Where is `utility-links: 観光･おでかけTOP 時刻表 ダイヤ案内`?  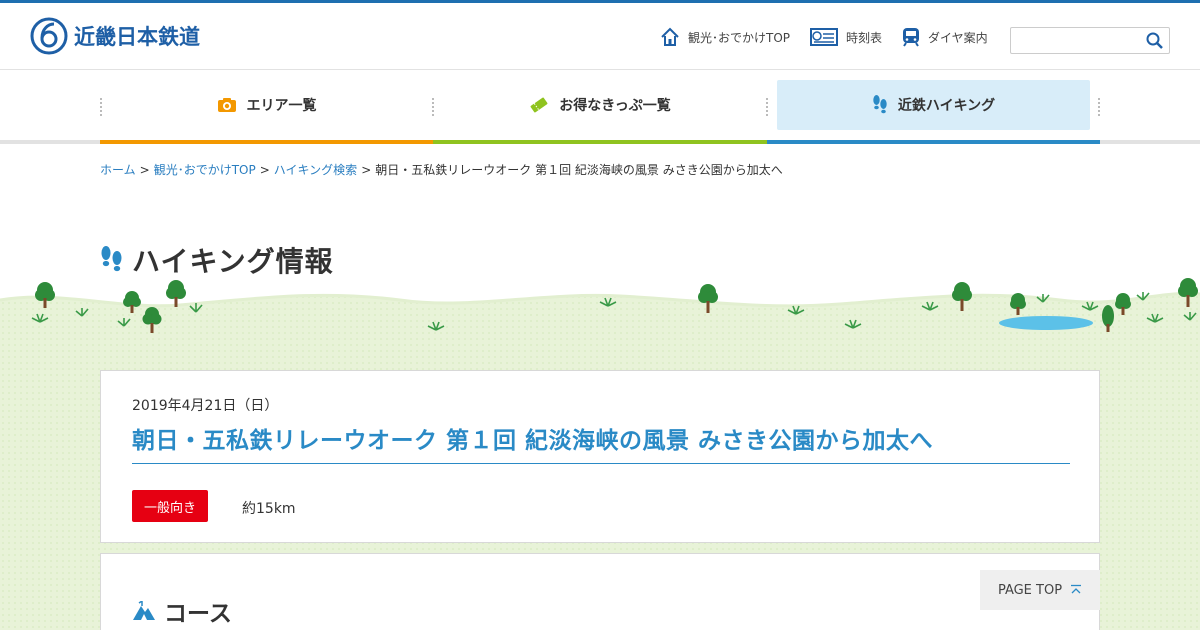
utility-links: 観光･おでかけTOP 時刻表 ダイヤ案内 is located at coordinates (834, 37).